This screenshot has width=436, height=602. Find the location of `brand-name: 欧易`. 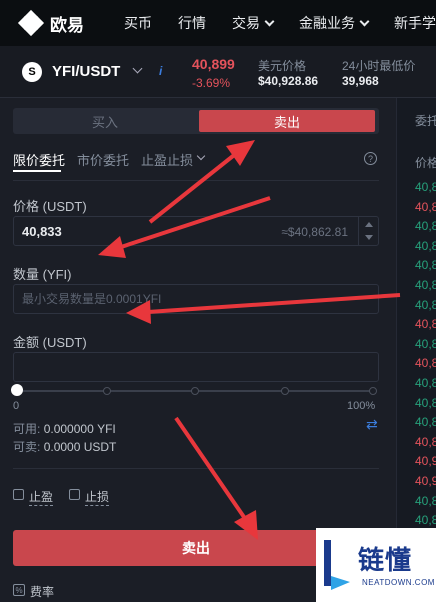

brand-name: 欧易 is located at coordinates (67, 25).